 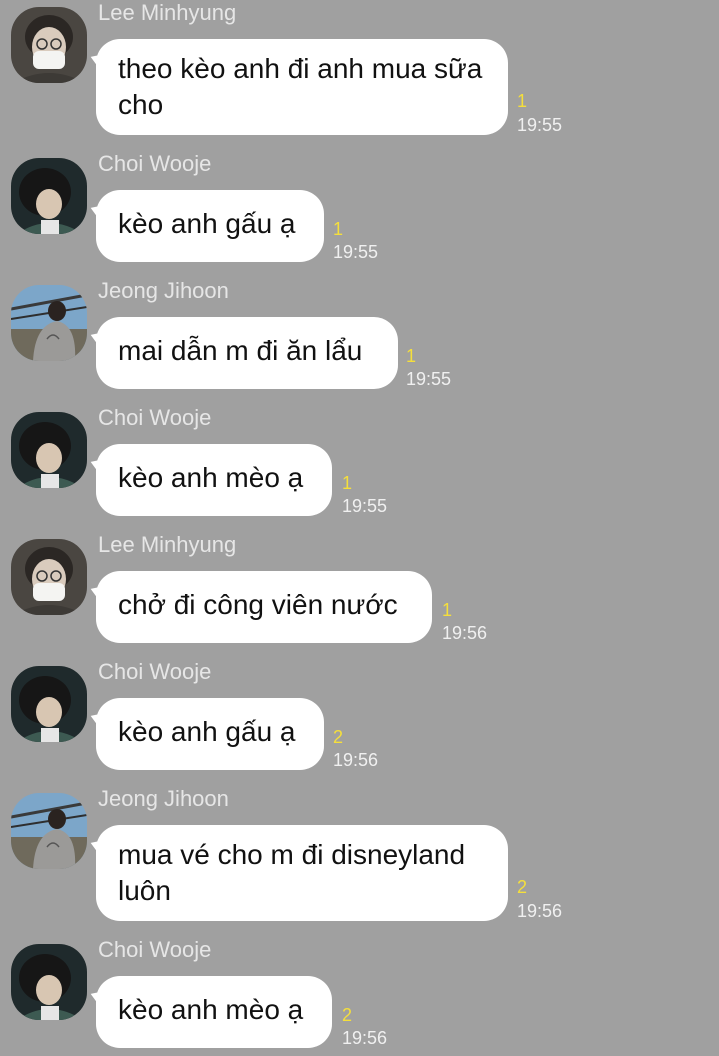 What do you see at coordinates (359, 995) in the screenshot?
I see `message-row: Choi Wooje kèo anh mèo ạ 2 19:56` at bounding box center [359, 995].